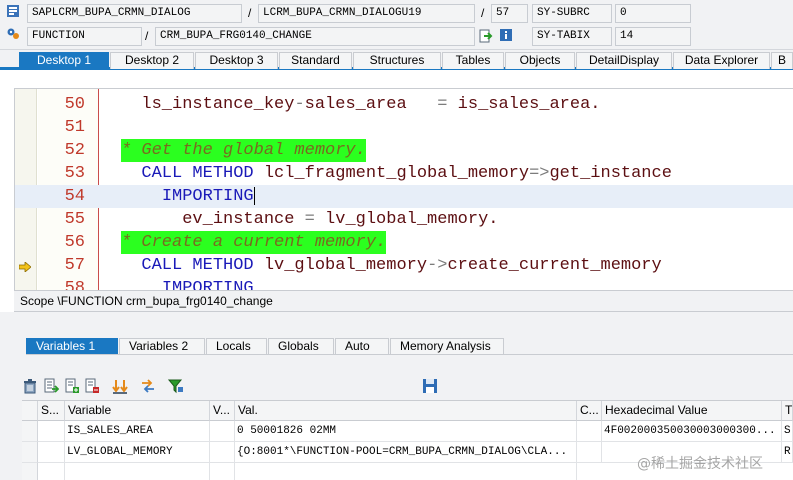 The height and width of the screenshot is (480, 793). What do you see at coordinates (362, 346) in the screenshot?
I see `tab-auto: Auto` at bounding box center [362, 346].